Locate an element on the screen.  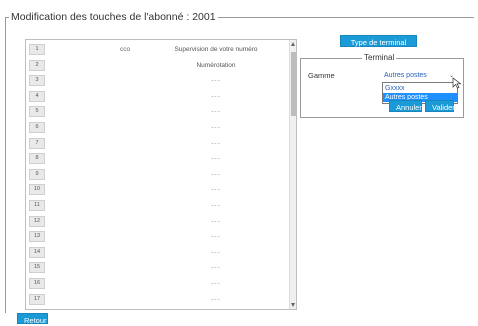
key-button: 12 is located at coordinates (37, 221).